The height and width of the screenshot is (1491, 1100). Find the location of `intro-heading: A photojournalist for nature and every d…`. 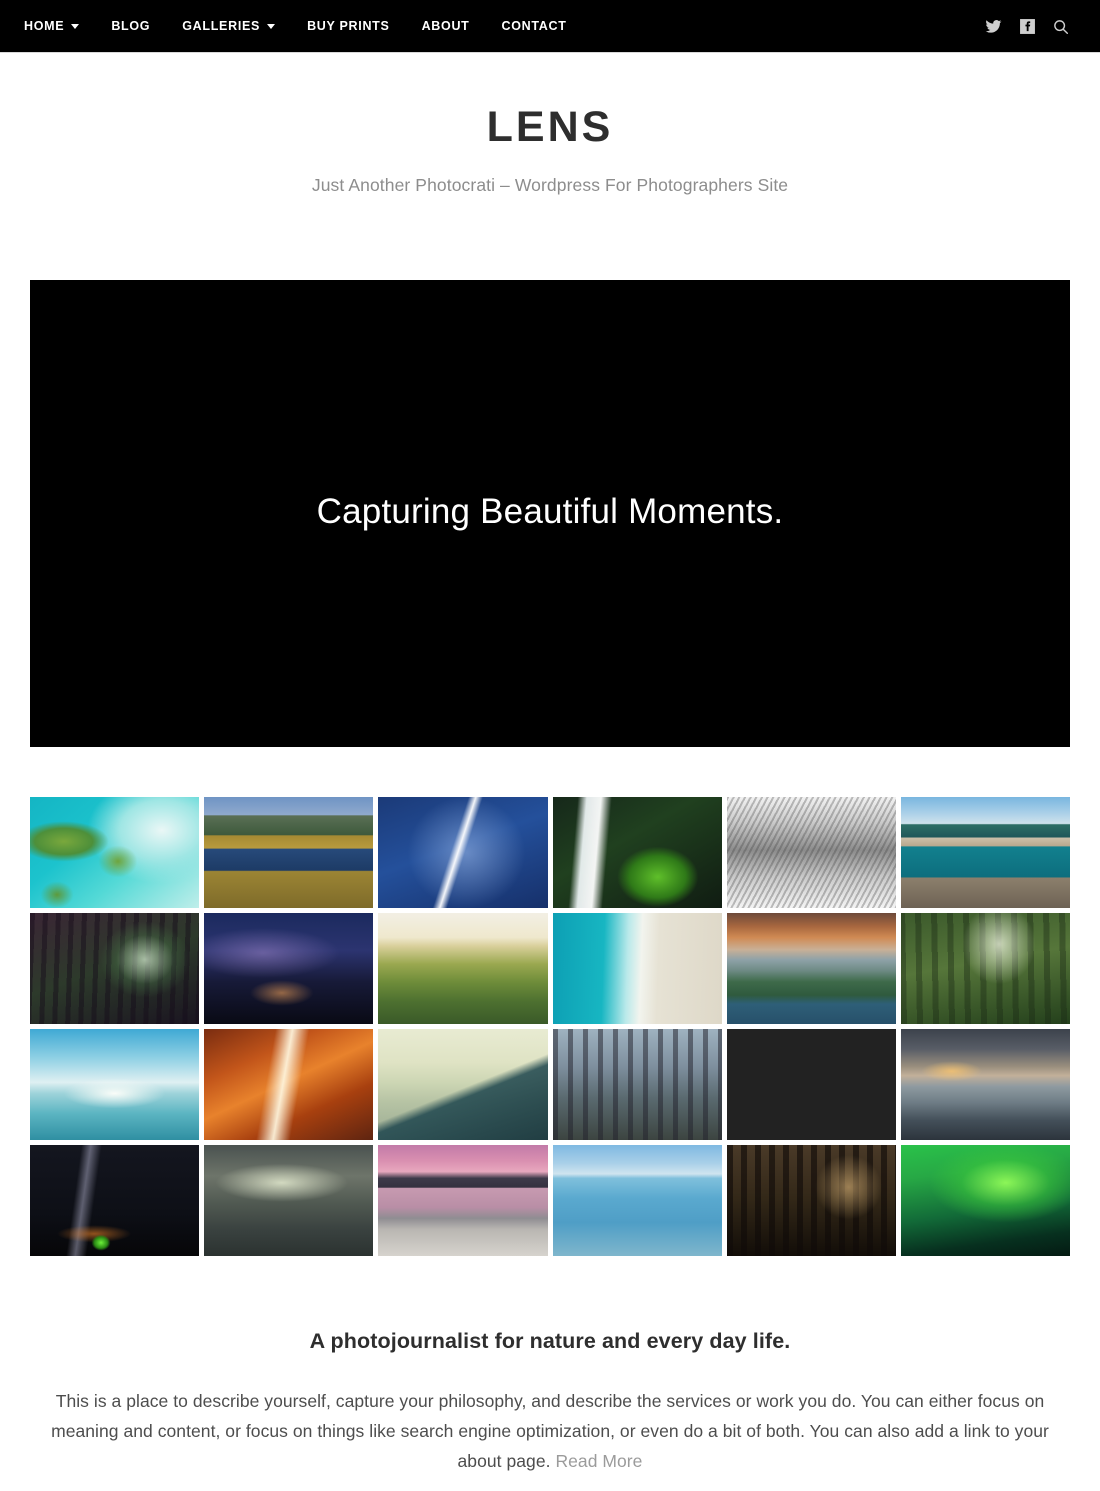

intro-heading: A photojournalist for nature and every d… is located at coordinates (550, 1341).